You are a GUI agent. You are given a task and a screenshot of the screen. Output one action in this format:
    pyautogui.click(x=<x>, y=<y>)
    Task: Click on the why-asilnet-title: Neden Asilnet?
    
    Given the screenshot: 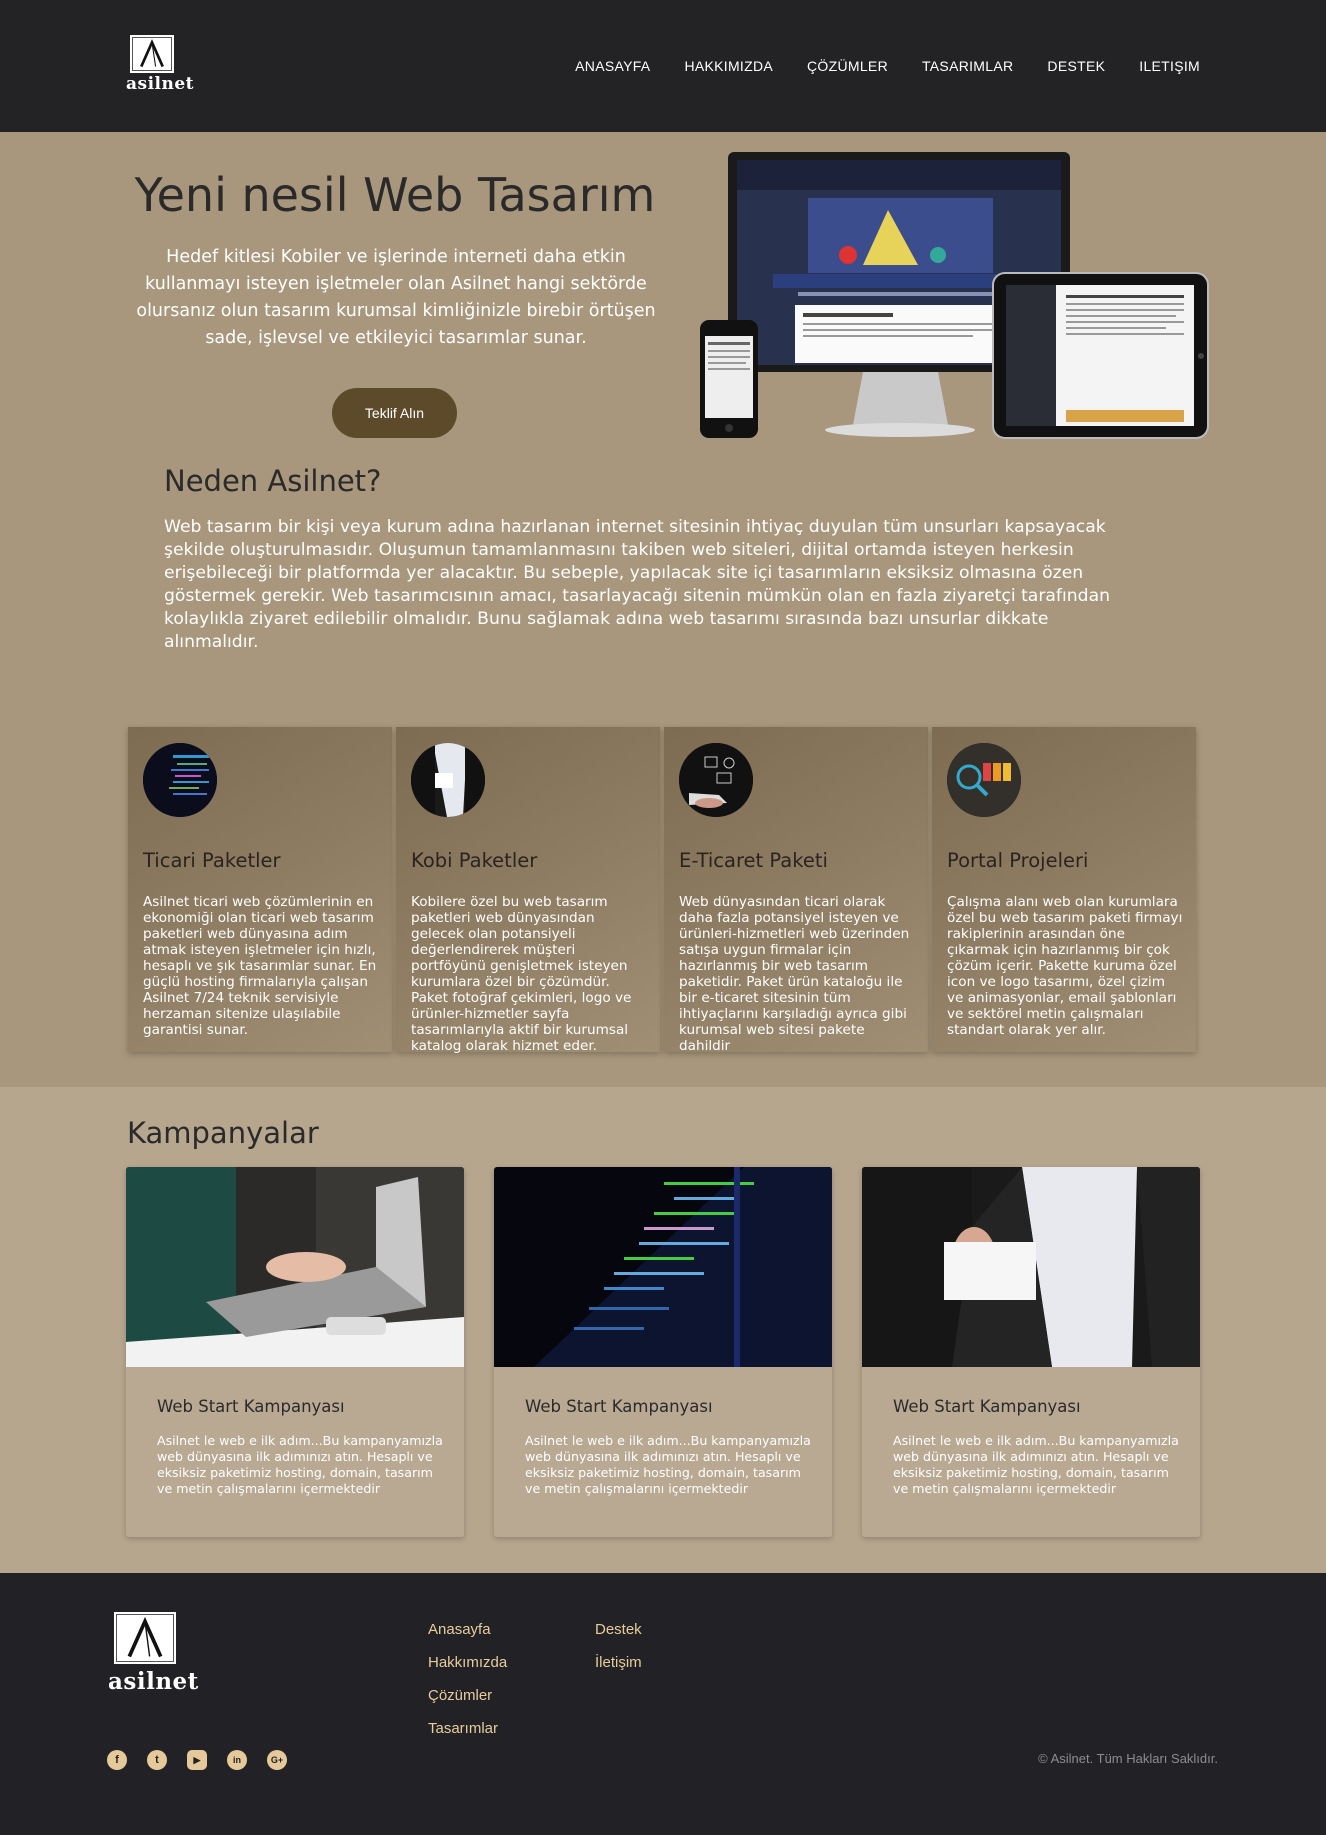 What is the action you would take?
    pyautogui.click(x=273, y=481)
    